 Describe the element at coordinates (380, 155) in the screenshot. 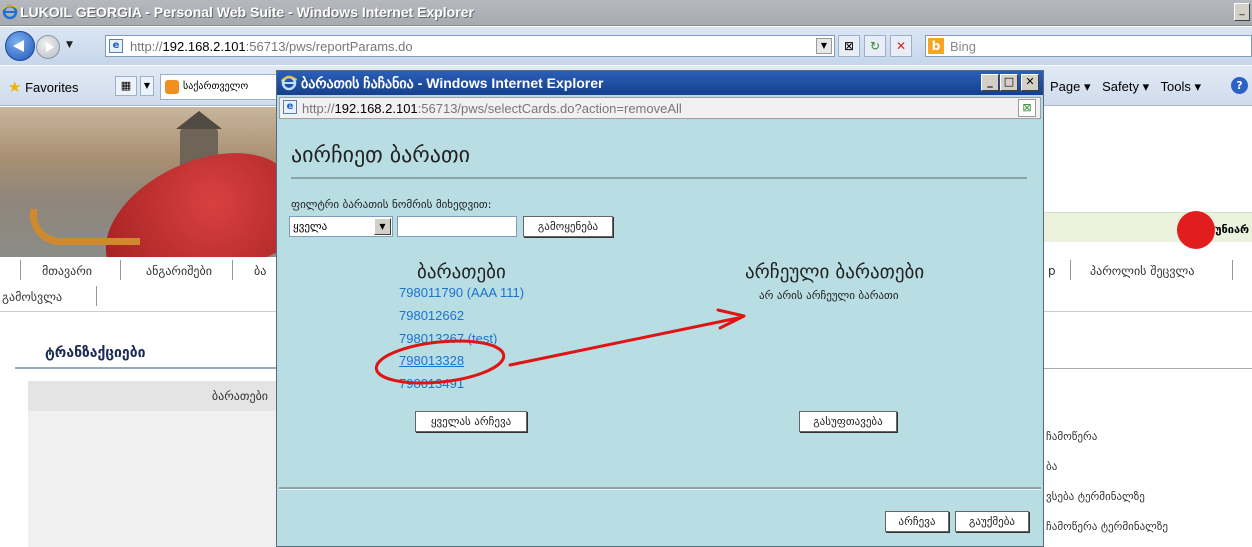

I see `popup-heading: აირჩიეთ ბარათი` at that location.